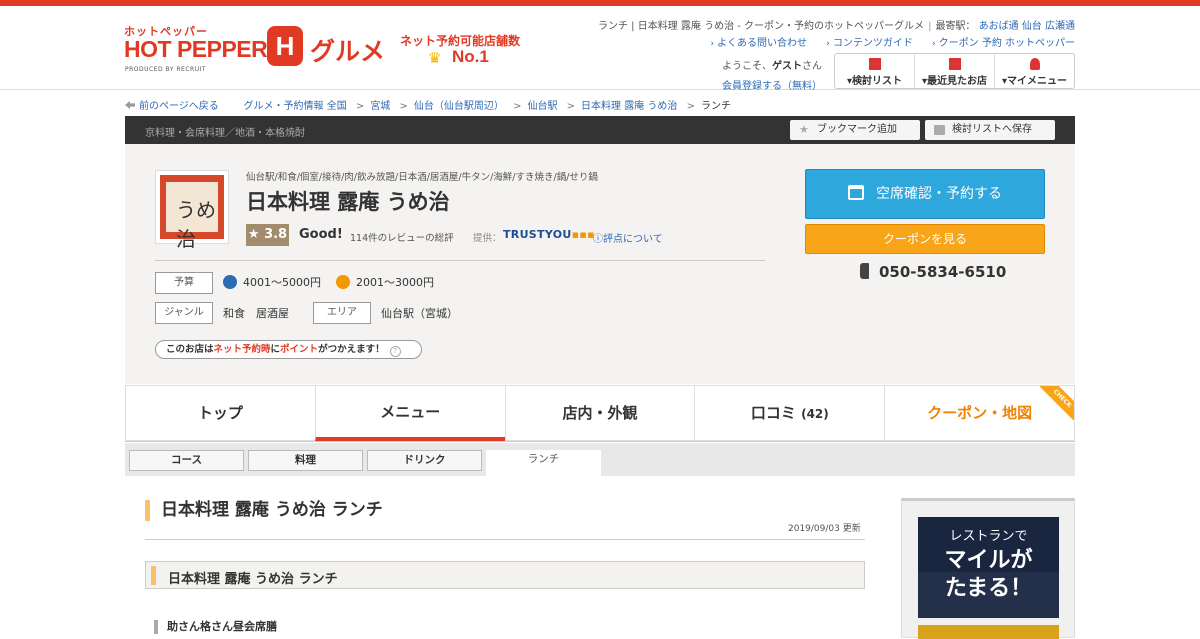 This screenshot has width=1200, height=639. What do you see at coordinates (1060, 26) in the screenshot?
I see `station-link: 広瀬通` at bounding box center [1060, 26].